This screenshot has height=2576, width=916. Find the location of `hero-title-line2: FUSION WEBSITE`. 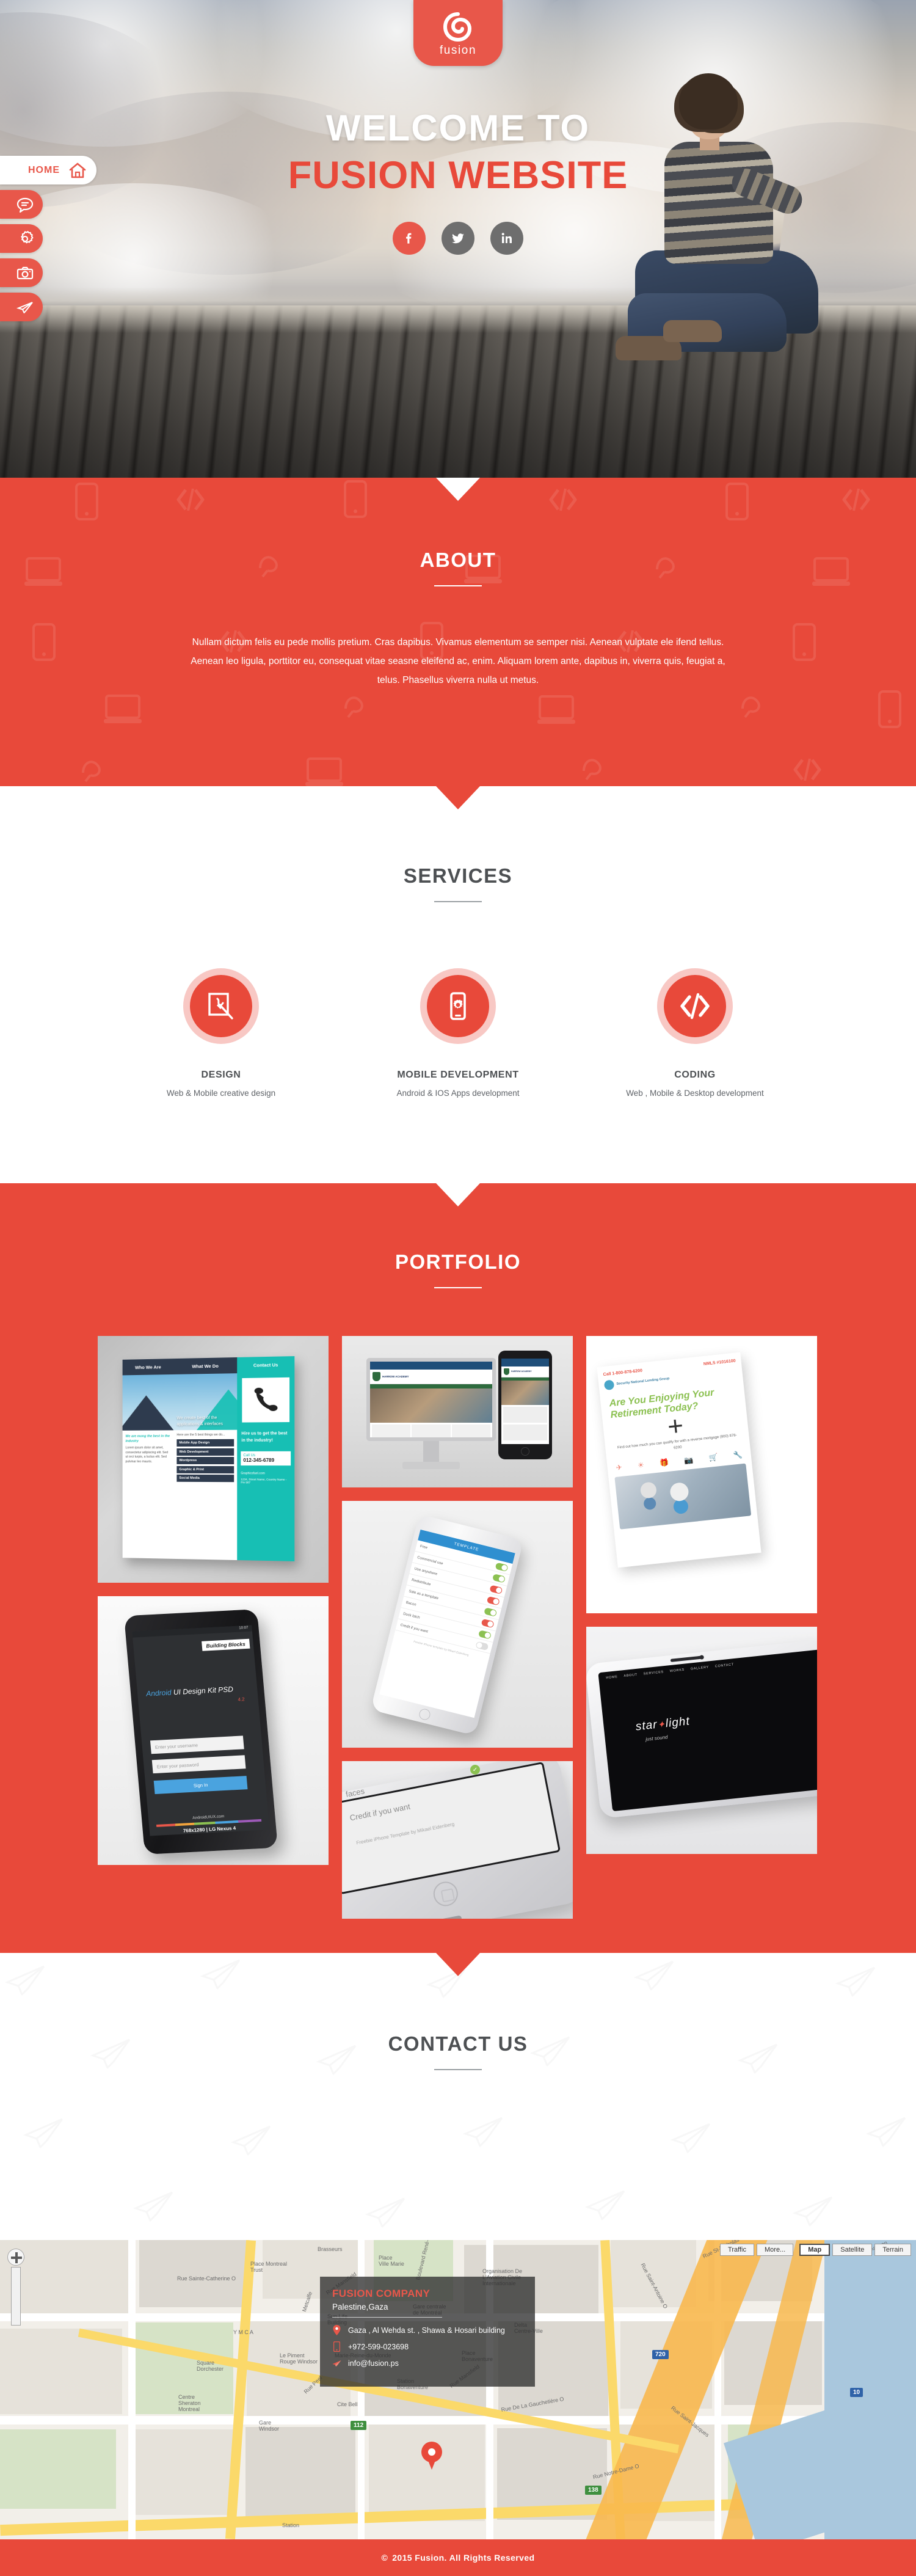

hero-title-line2: FUSION WEBSITE is located at coordinates (458, 175).